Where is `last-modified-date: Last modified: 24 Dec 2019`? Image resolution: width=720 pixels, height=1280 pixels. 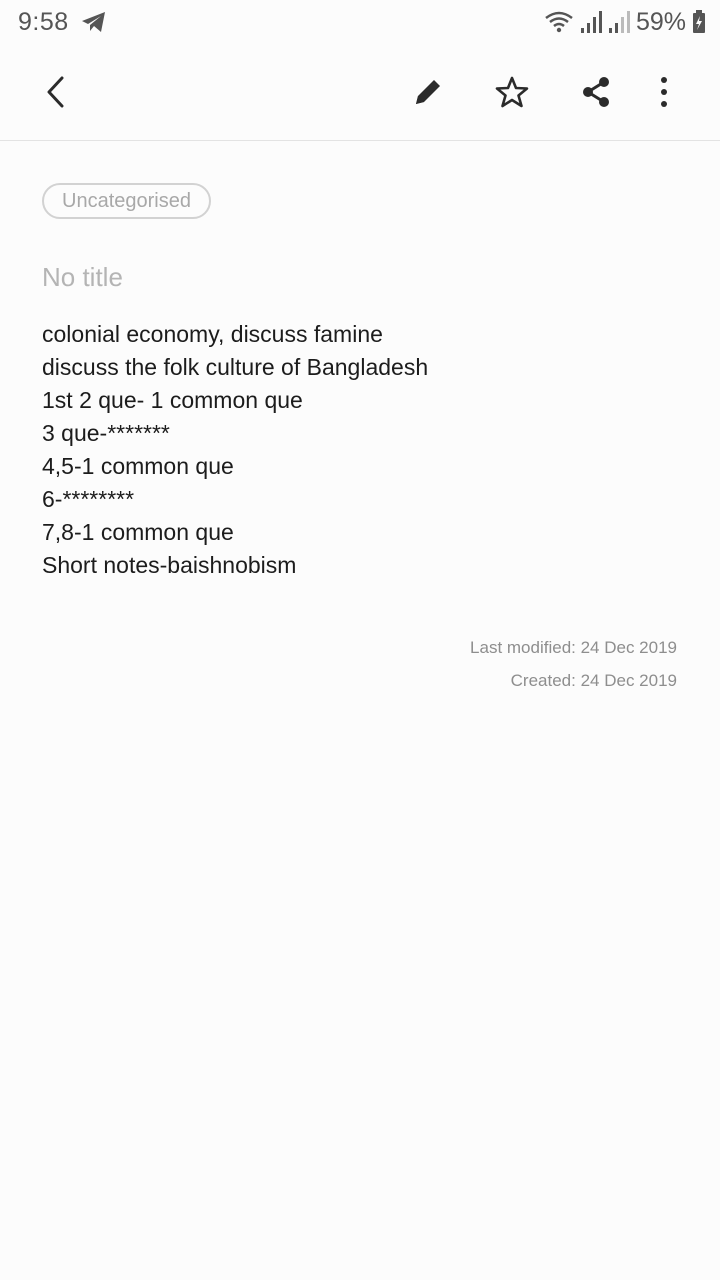 last-modified-date: Last modified: 24 Dec 2019 is located at coordinates (573, 647).